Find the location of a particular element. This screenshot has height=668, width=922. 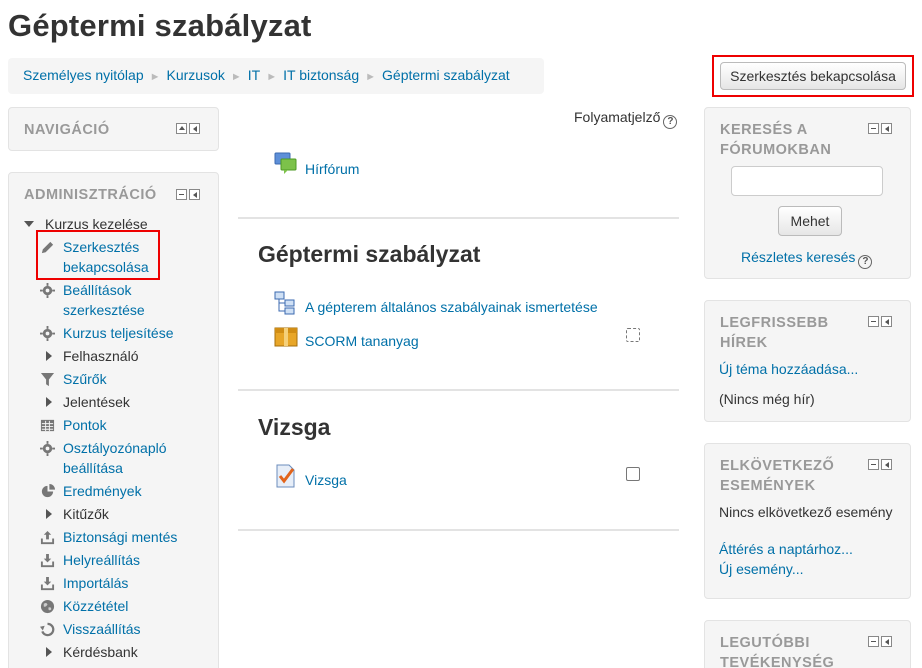

recent-activity-block: LEGUTÓBBI TEVÉKENYSÉG is located at coordinates (807, 644).